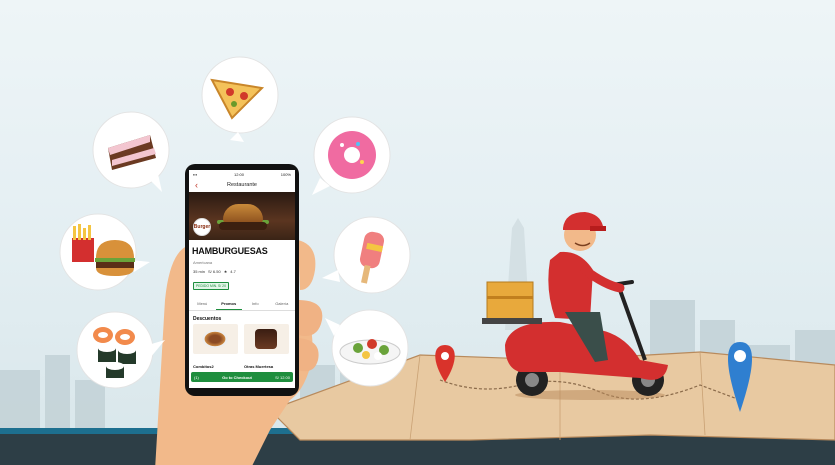  What do you see at coordinates (285, 174) in the screenshot?
I see `battery-level: 100%` at bounding box center [285, 174].